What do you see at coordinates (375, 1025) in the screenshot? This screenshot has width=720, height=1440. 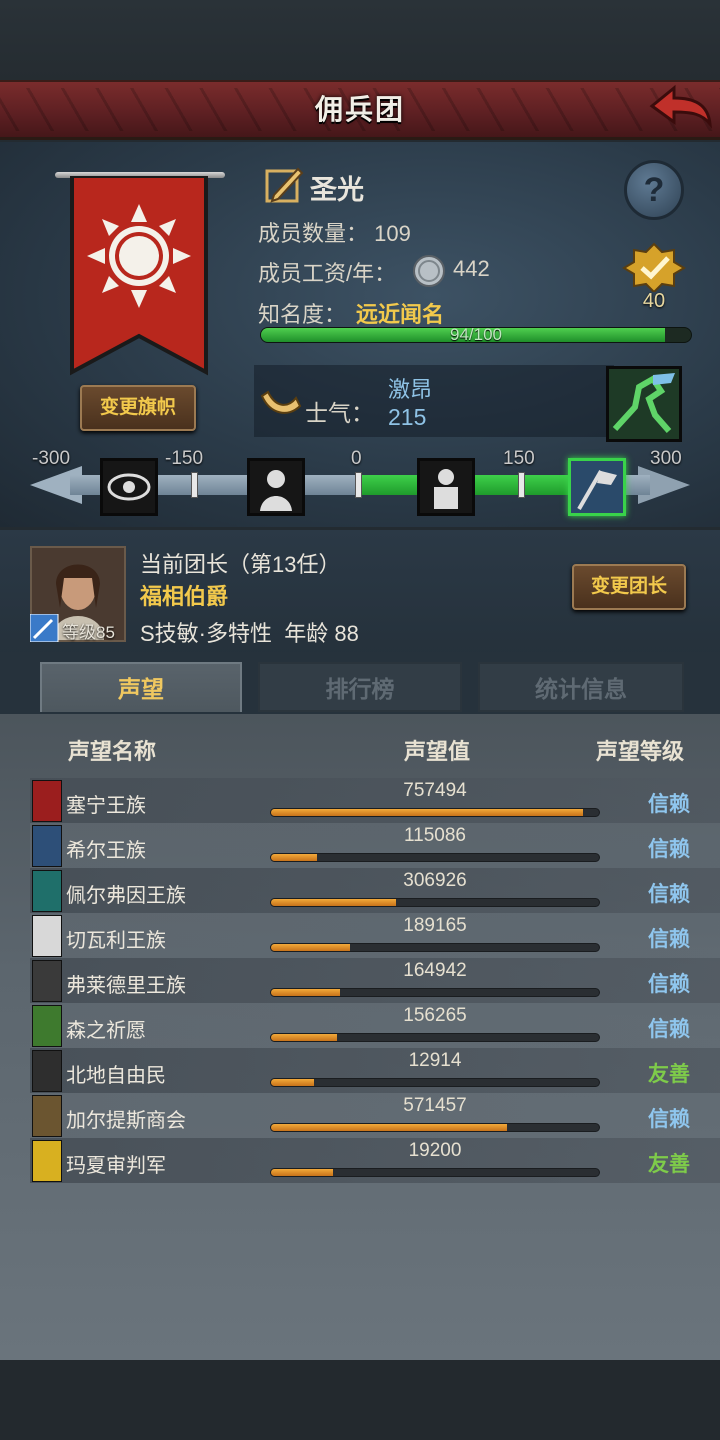 I see `table-row: 森之祈愿 156265 信赖` at bounding box center [375, 1025].